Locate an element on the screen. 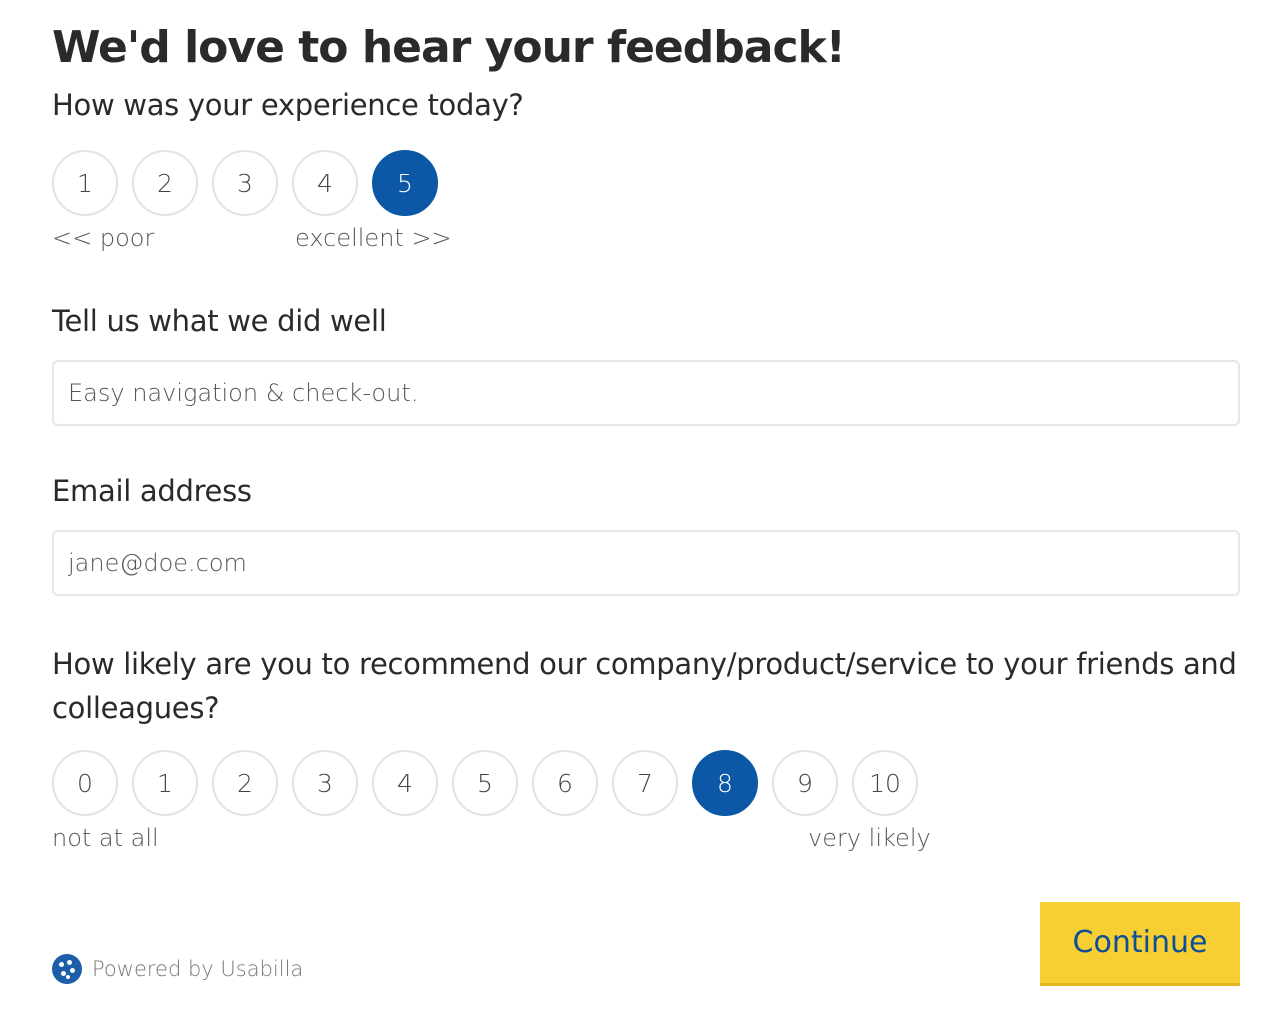 The image size is (1282, 1030). nps-max-label: very likely is located at coordinates (869, 838).